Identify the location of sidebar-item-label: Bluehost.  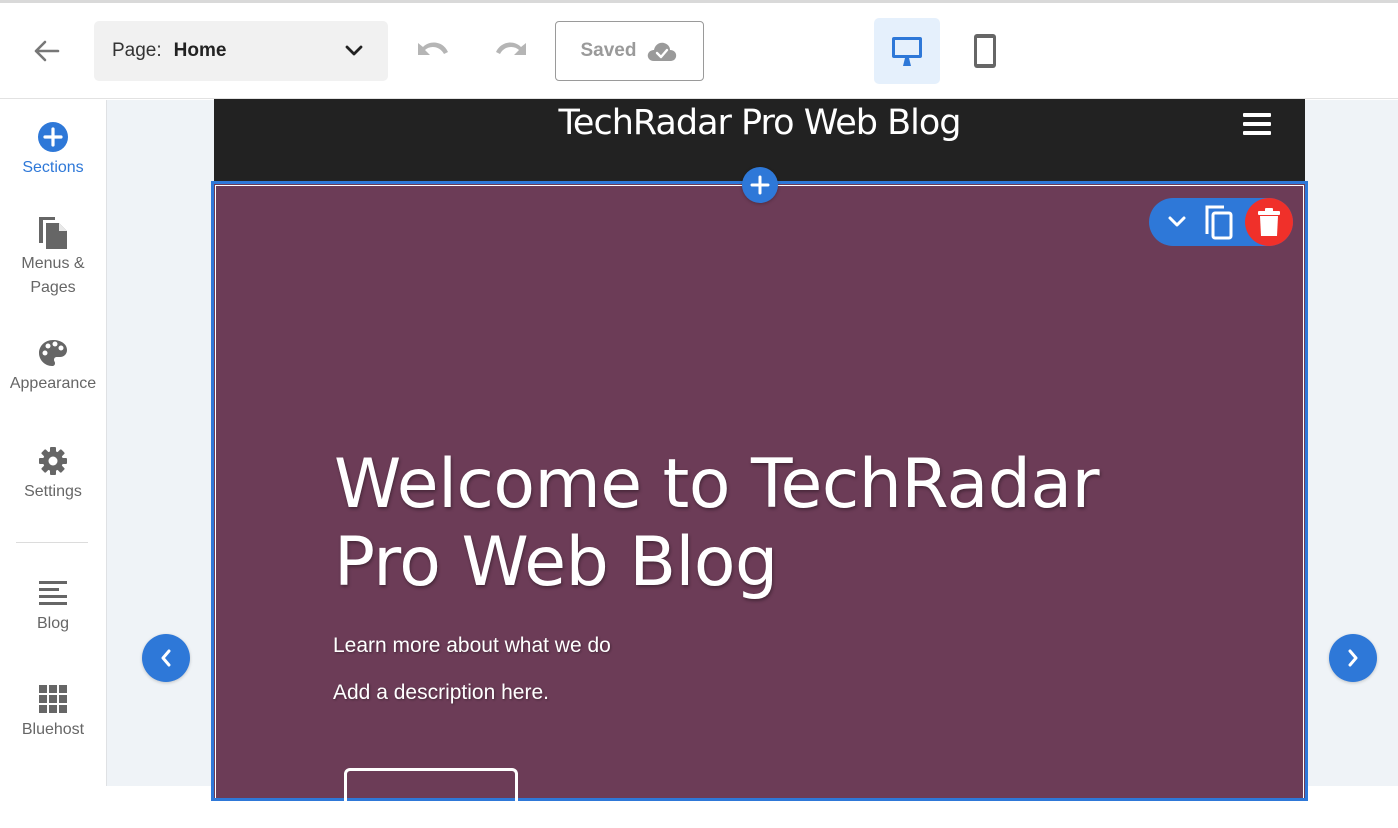
(53, 729).